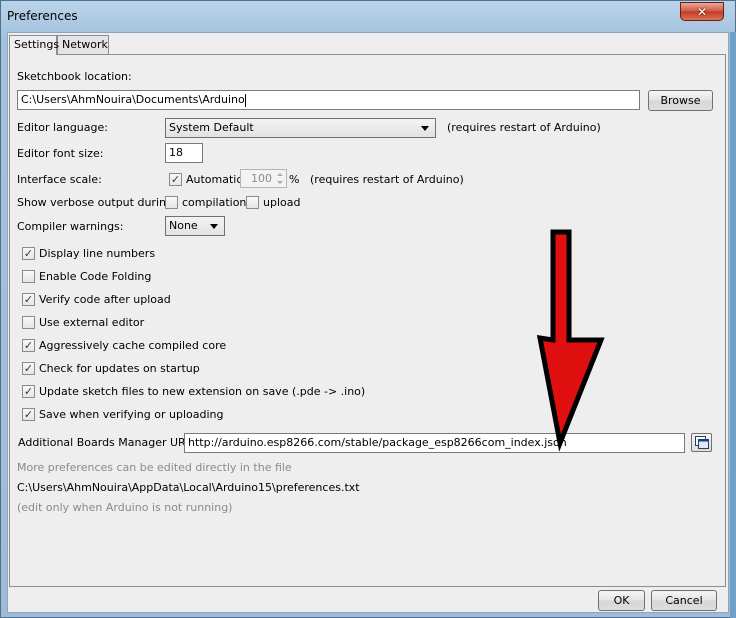 This screenshot has height=618, width=736. What do you see at coordinates (282, 202) in the screenshot?
I see `upload-label: upload` at bounding box center [282, 202].